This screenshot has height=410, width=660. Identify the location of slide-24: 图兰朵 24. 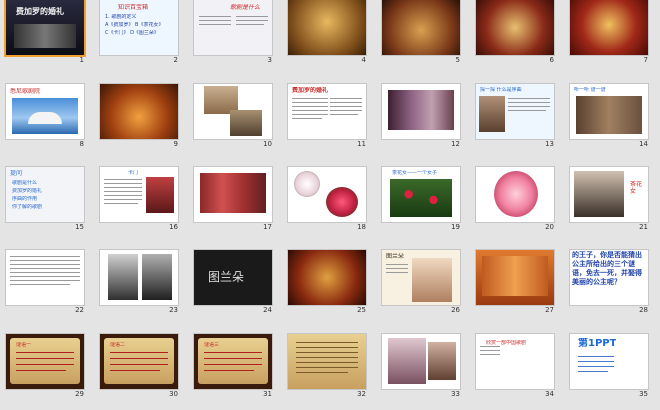
(231, 283).